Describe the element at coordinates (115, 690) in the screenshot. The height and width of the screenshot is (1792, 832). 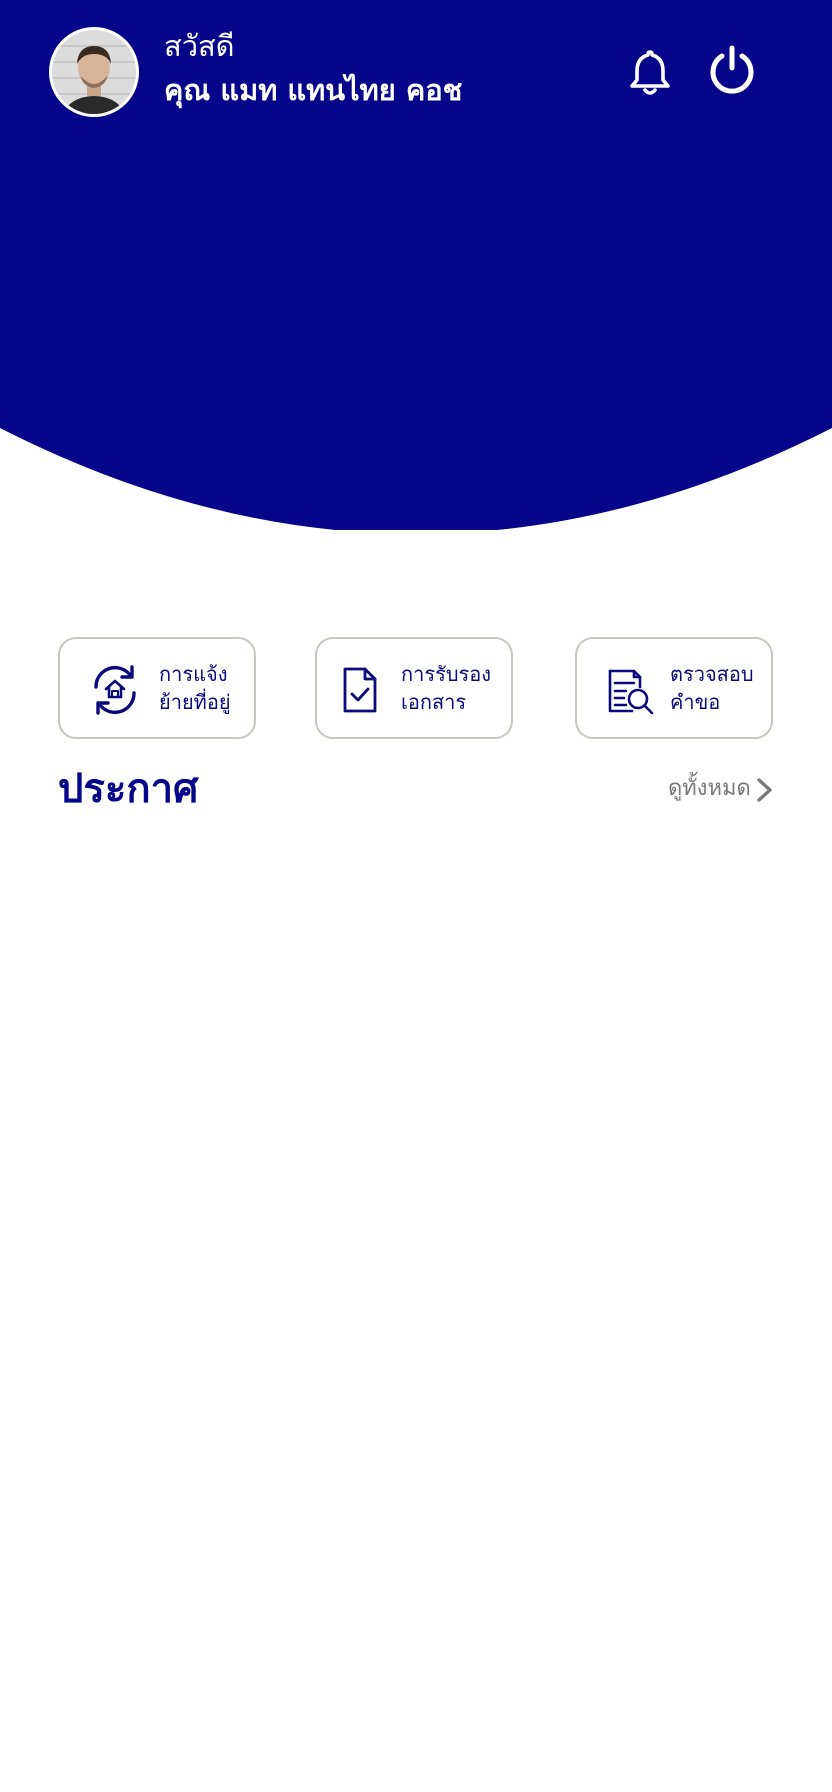
I see `home-sync-icon` at that location.